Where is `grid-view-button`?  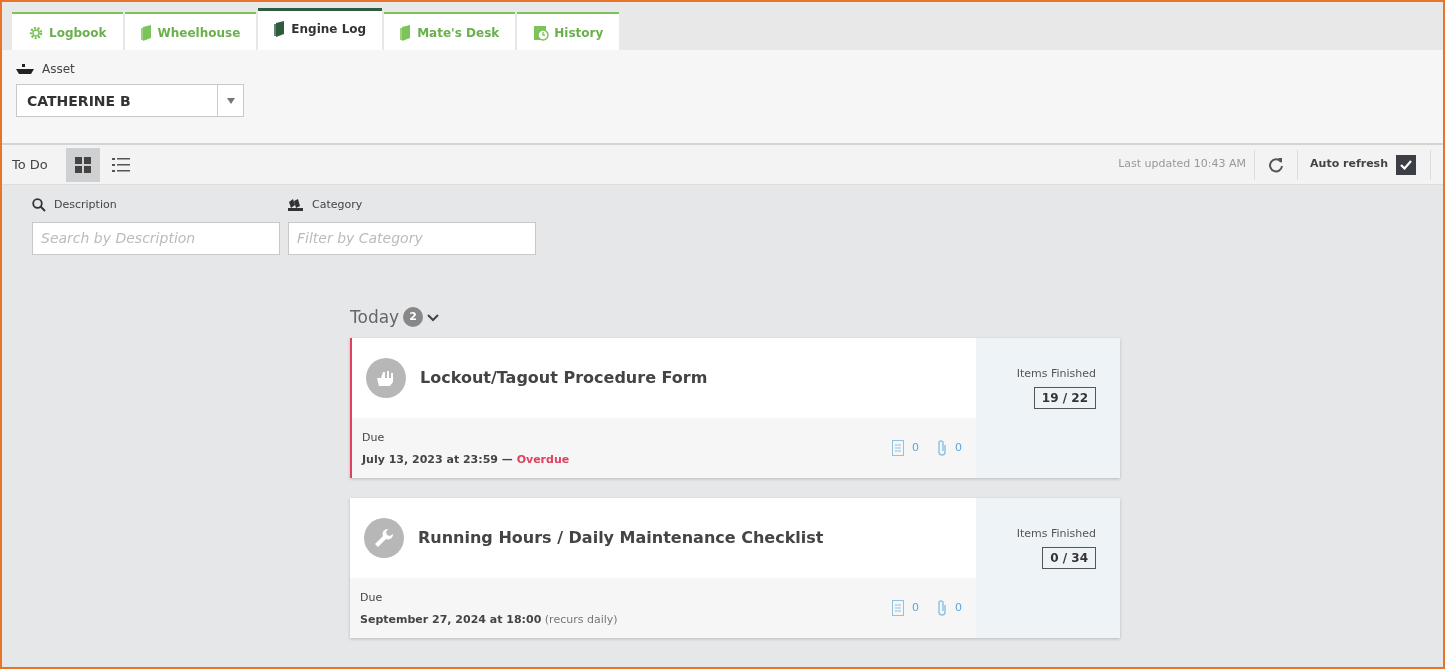 grid-view-button is located at coordinates (82, 164).